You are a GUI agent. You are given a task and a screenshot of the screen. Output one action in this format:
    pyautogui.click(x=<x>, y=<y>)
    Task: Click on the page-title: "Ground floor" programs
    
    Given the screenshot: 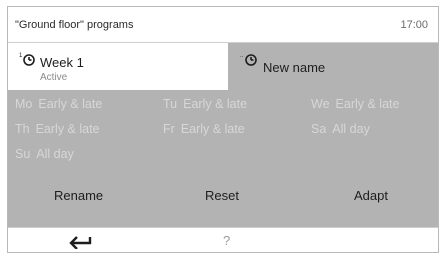 What is the action you would take?
    pyautogui.click(x=74, y=25)
    